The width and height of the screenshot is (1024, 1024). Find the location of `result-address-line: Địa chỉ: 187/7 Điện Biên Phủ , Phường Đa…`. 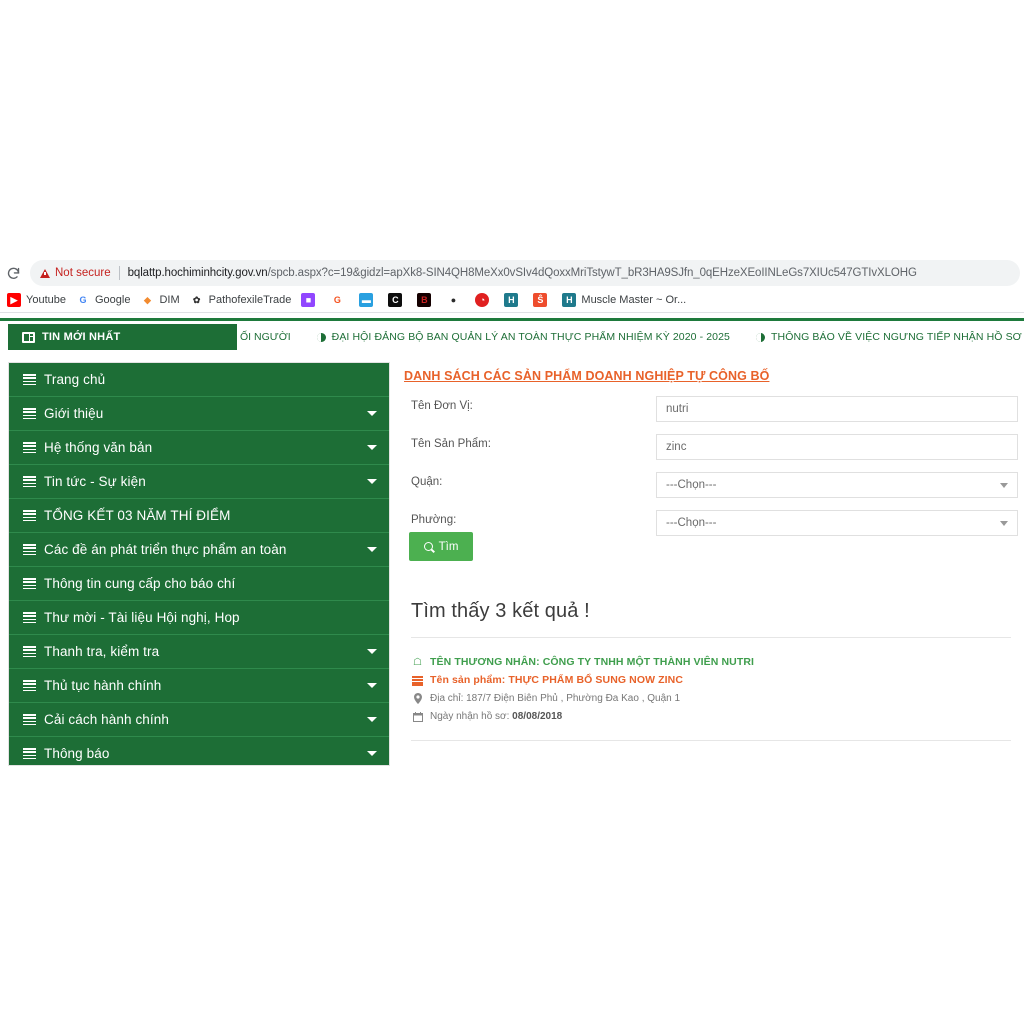

result-address-line: Địa chỉ: 187/7 Điện Biên Phủ , Phường Đa… is located at coordinates (711, 698).